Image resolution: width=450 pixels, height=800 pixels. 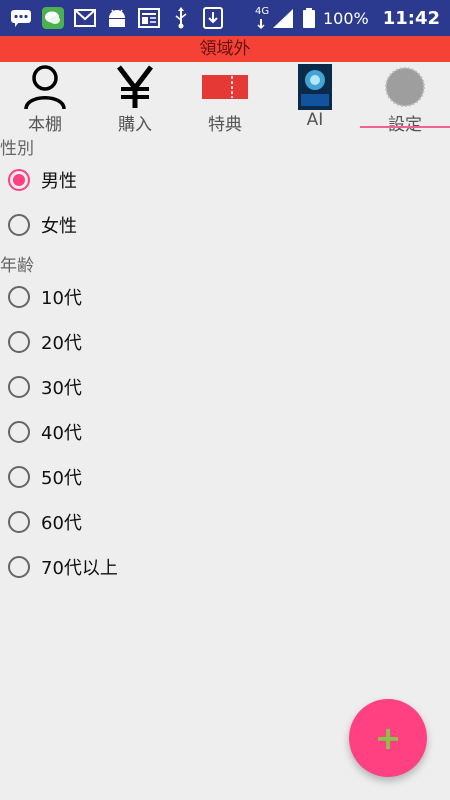 I want to click on status-bar: 4G 100% 11:42, so click(x=225, y=18).